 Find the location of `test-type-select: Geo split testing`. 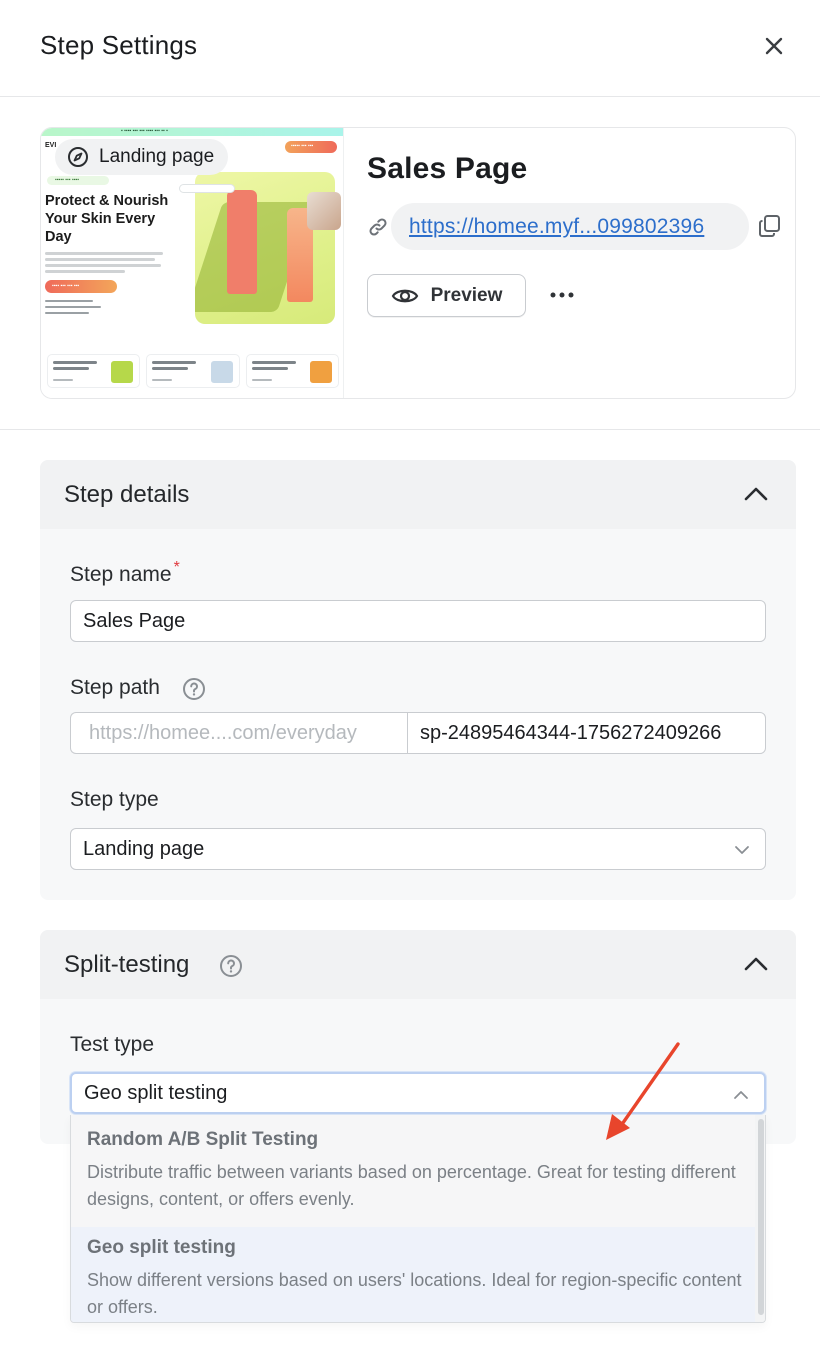

test-type-select: Geo split testing is located at coordinates (418, 1093).